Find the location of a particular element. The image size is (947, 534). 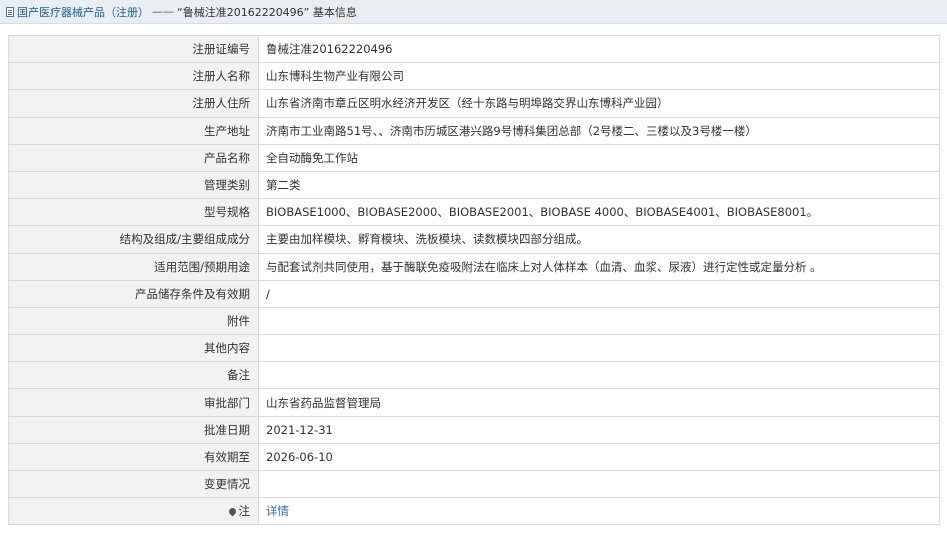

row-label: 注册人住所 is located at coordinates (133, 103).